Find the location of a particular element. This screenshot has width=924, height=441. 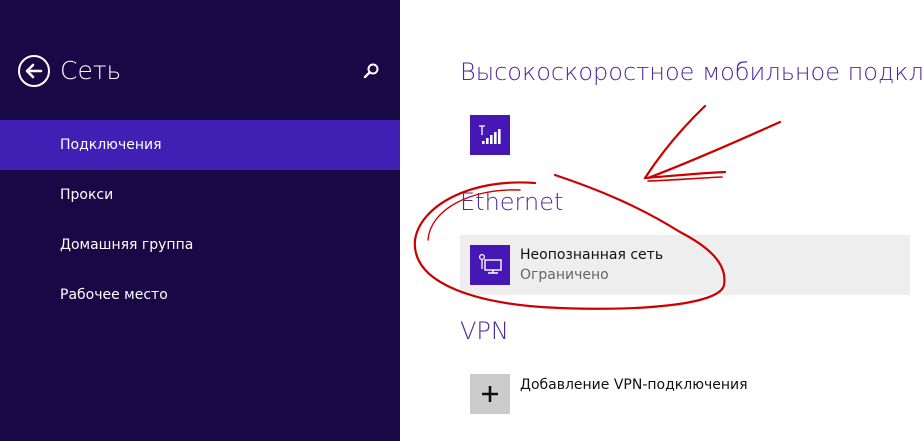

network-status: Ограничено is located at coordinates (564, 275).